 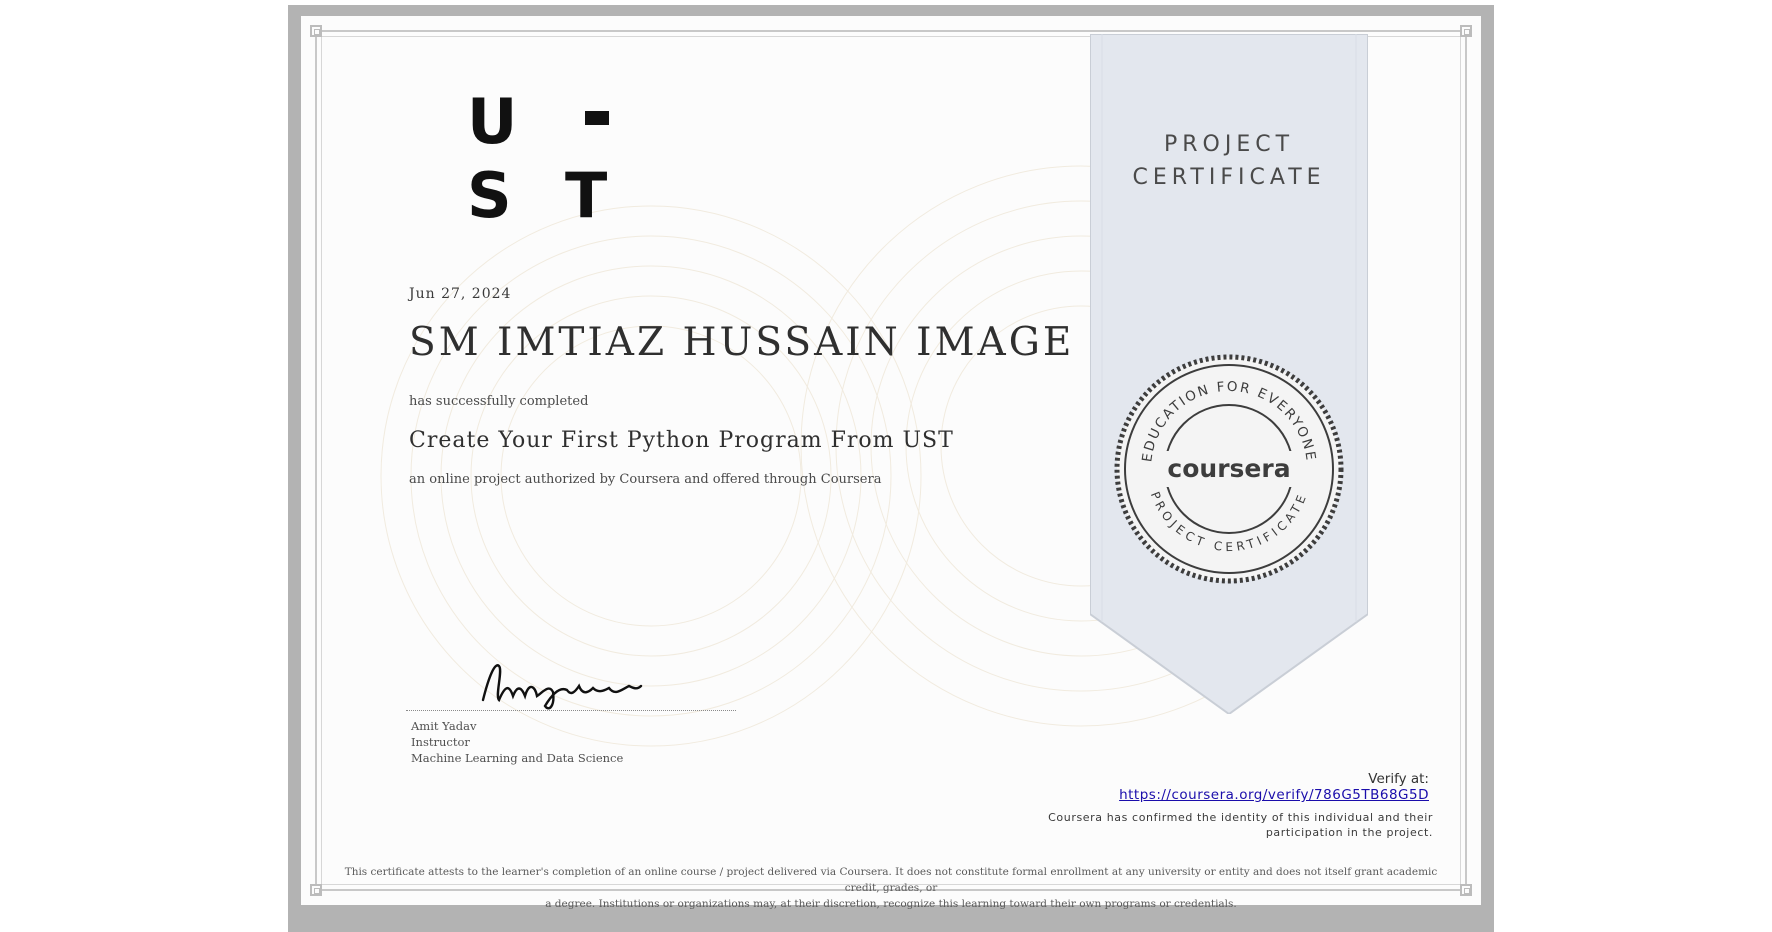 I want to click on svg-text: S, so click(x=489, y=190).